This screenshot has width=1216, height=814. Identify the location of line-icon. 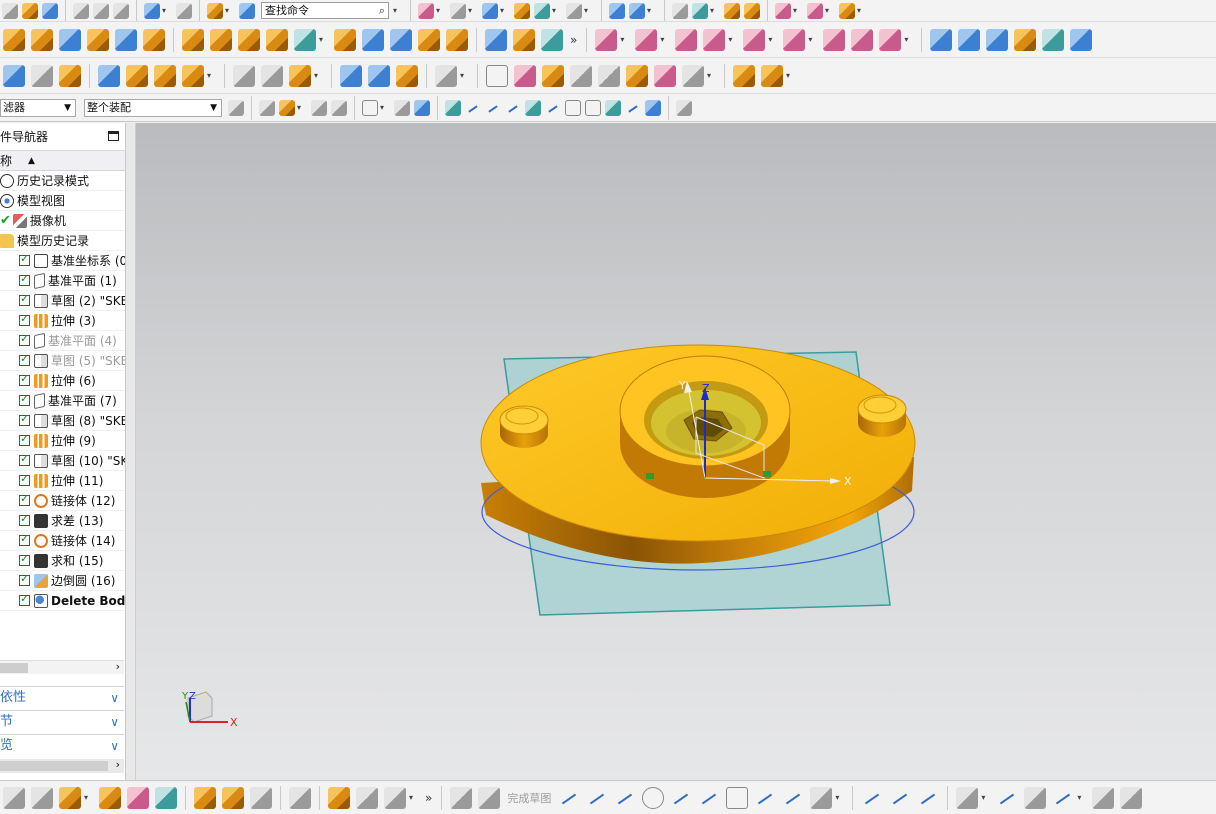
(597, 798).